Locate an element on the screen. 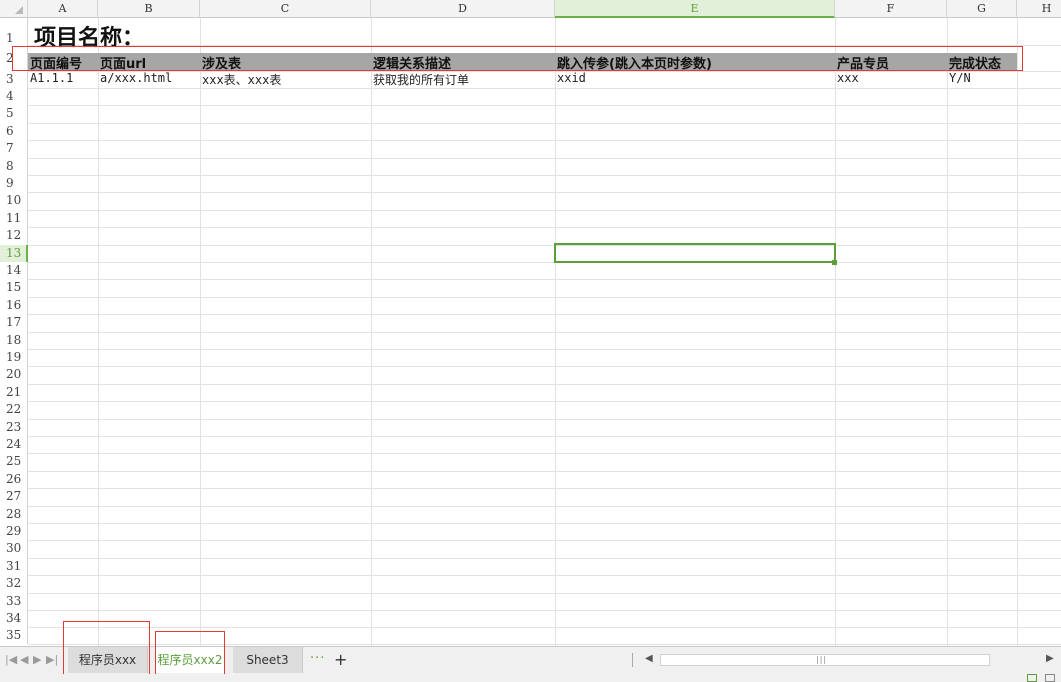  row-header: 17 is located at coordinates (14, 323).